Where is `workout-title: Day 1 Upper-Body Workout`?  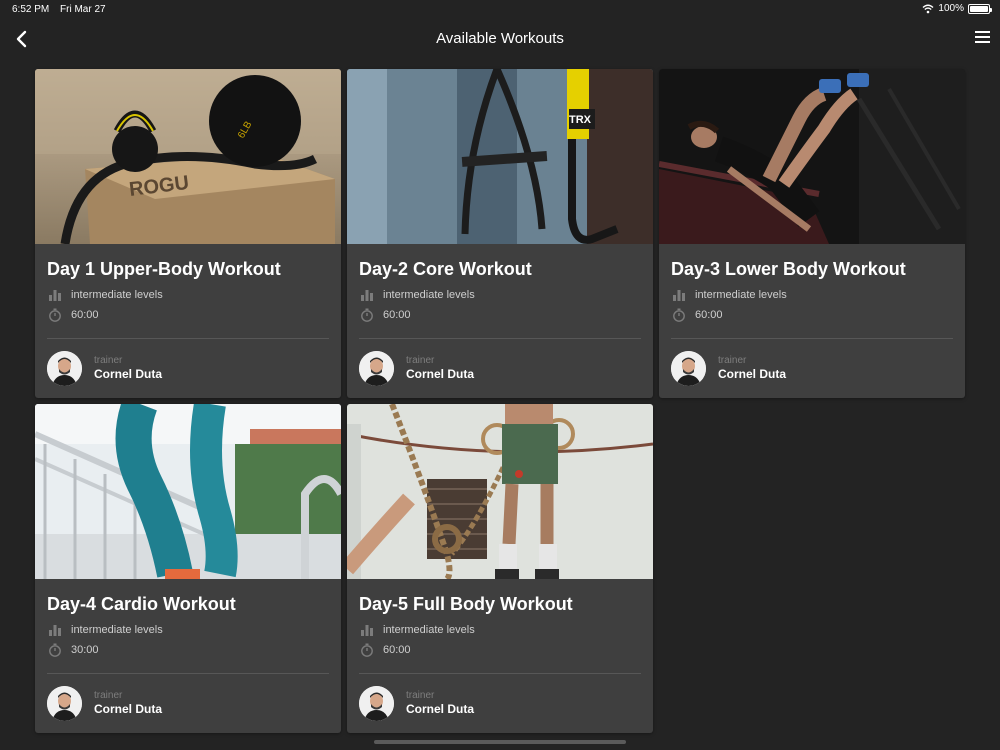 workout-title: Day 1 Upper-Body Workout is located at coordinates (164, 269).